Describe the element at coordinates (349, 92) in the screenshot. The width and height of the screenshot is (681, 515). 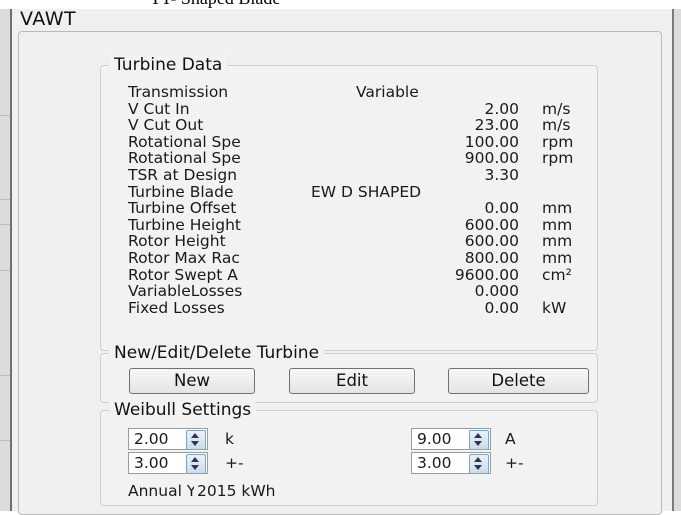
I see `turbine-data-row: Transmission Variable` at that location.